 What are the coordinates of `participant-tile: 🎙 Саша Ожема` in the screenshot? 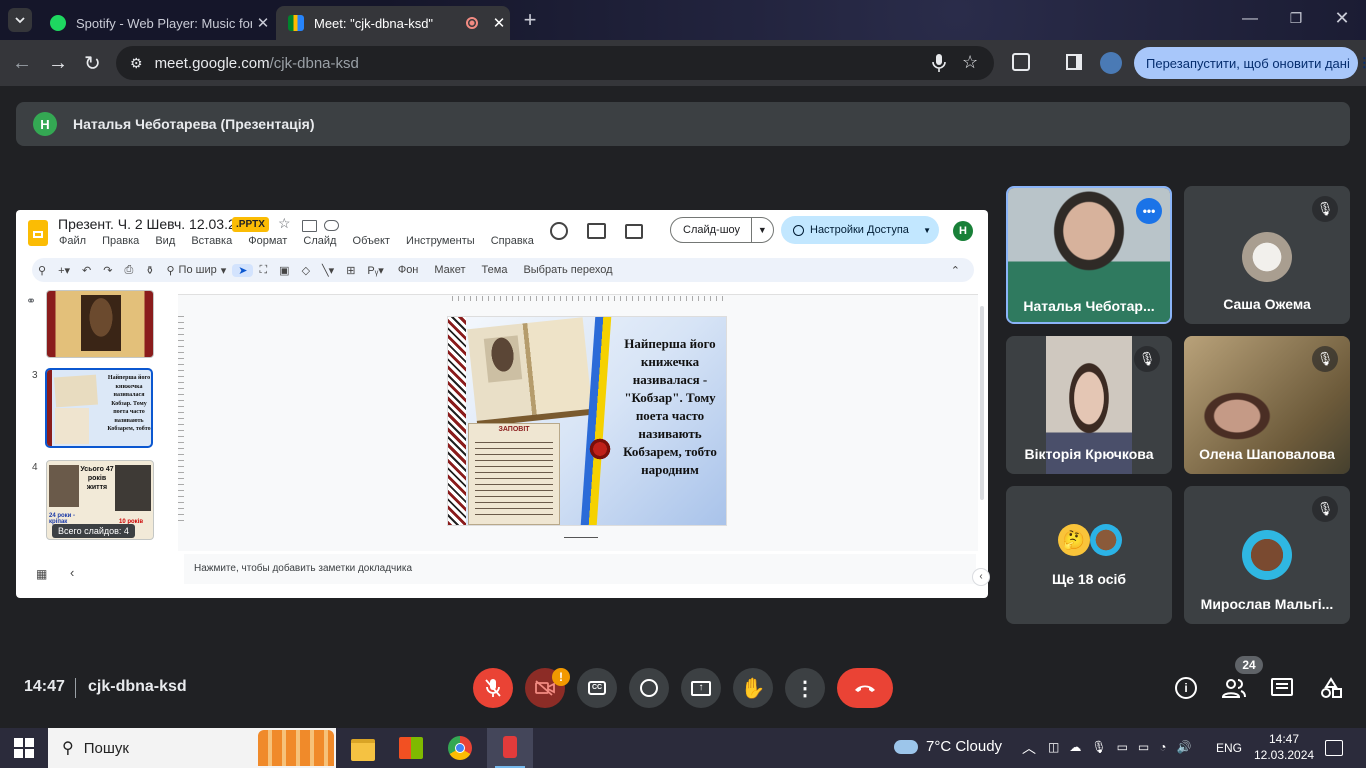 It's located at (1267, 255).